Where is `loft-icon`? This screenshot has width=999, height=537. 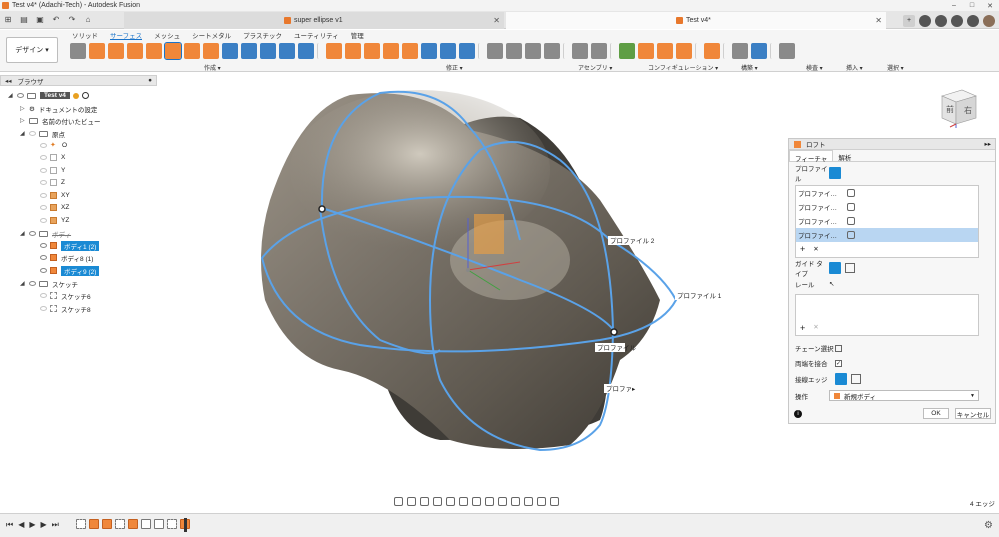
loft-icon is located at coordinates (173, 51).